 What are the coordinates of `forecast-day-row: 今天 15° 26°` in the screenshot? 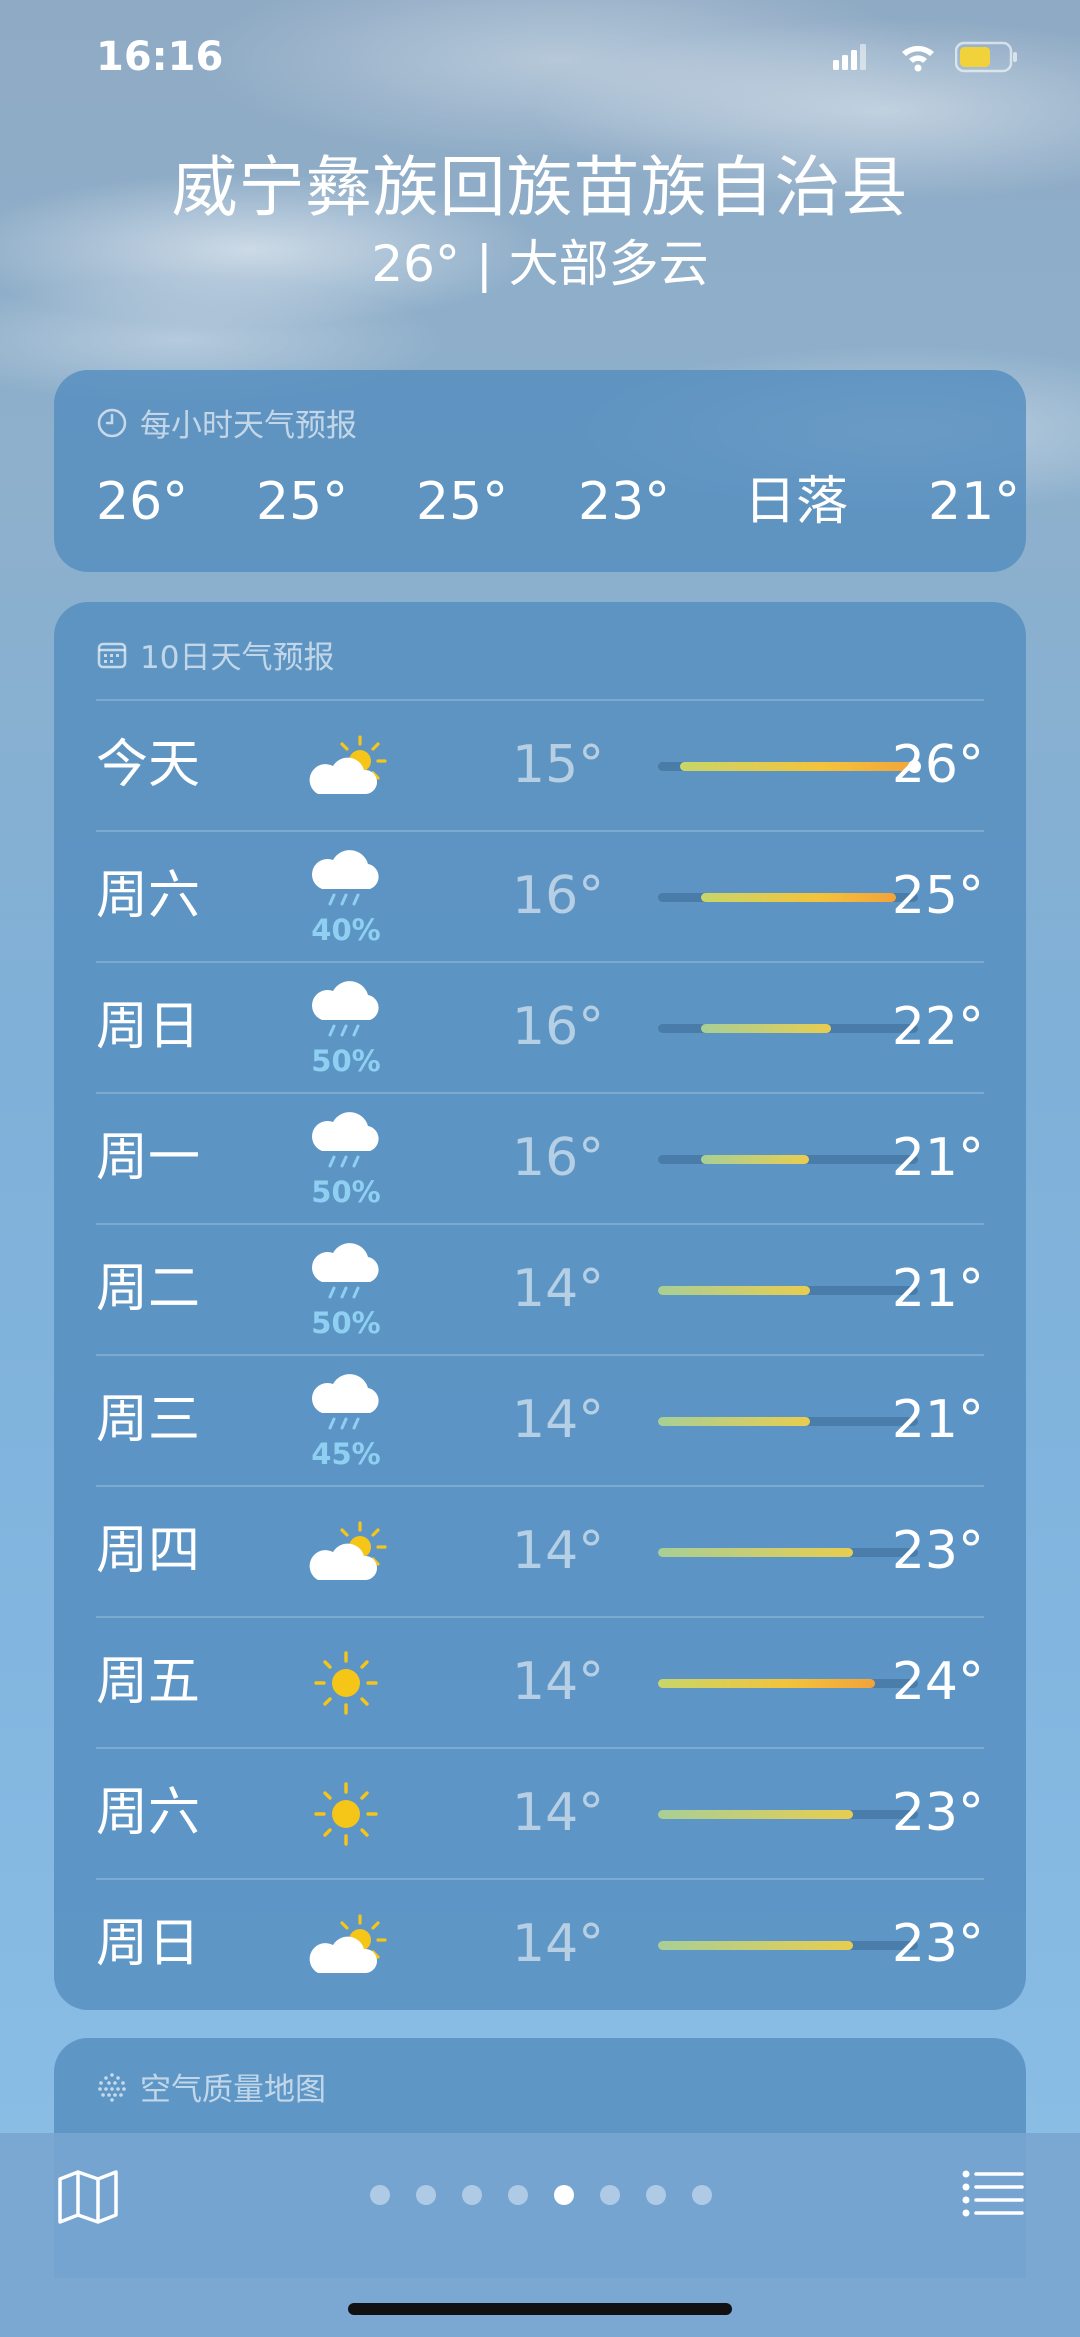 It's located at (540, 765).